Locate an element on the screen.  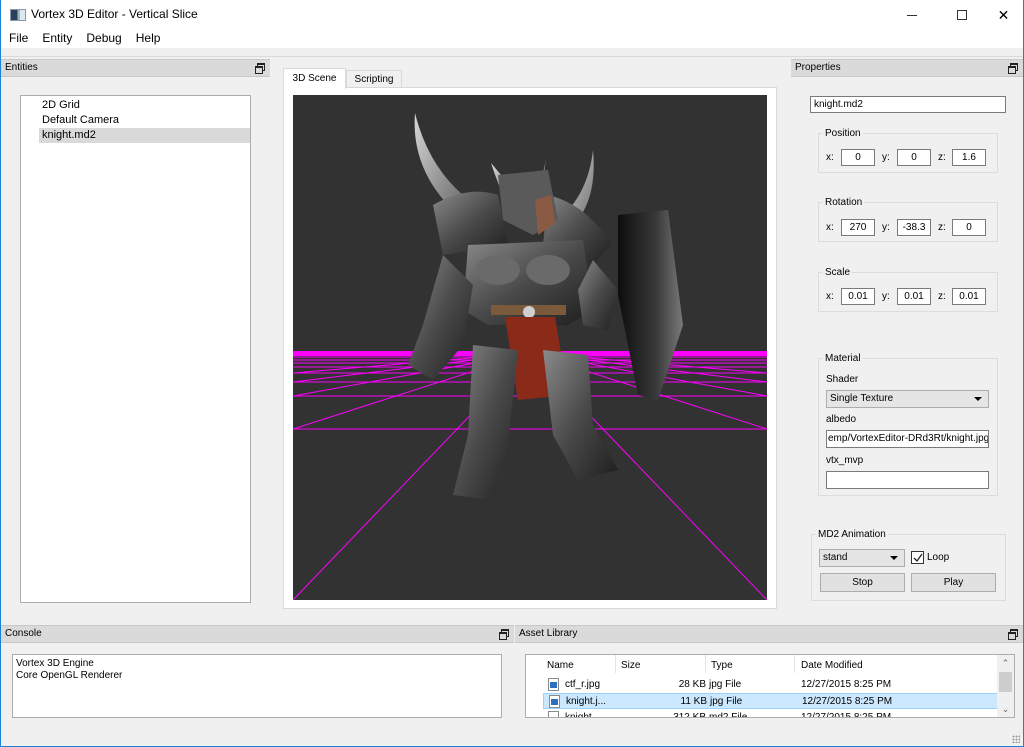
entity-item-2d-grid: 2D Grid is located at coordinates (144, 105).